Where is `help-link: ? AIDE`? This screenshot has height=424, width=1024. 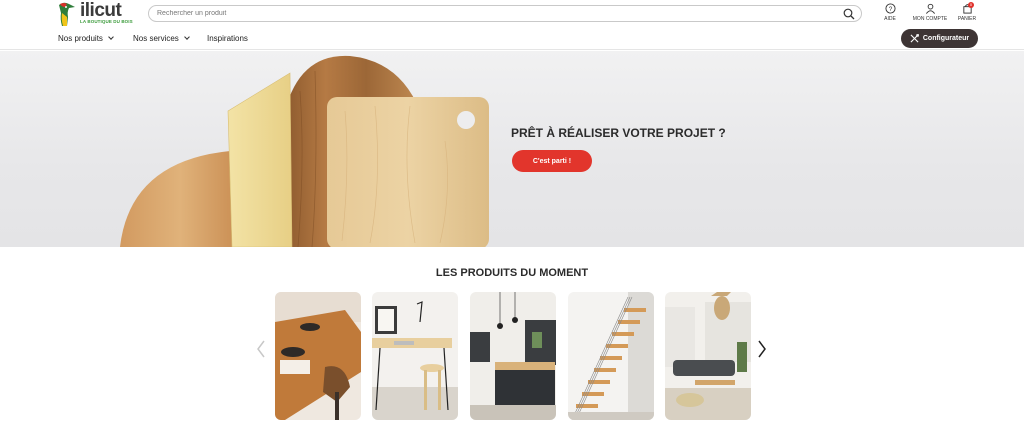
help-link: ? AIDE is located at coordinates (890, 14).